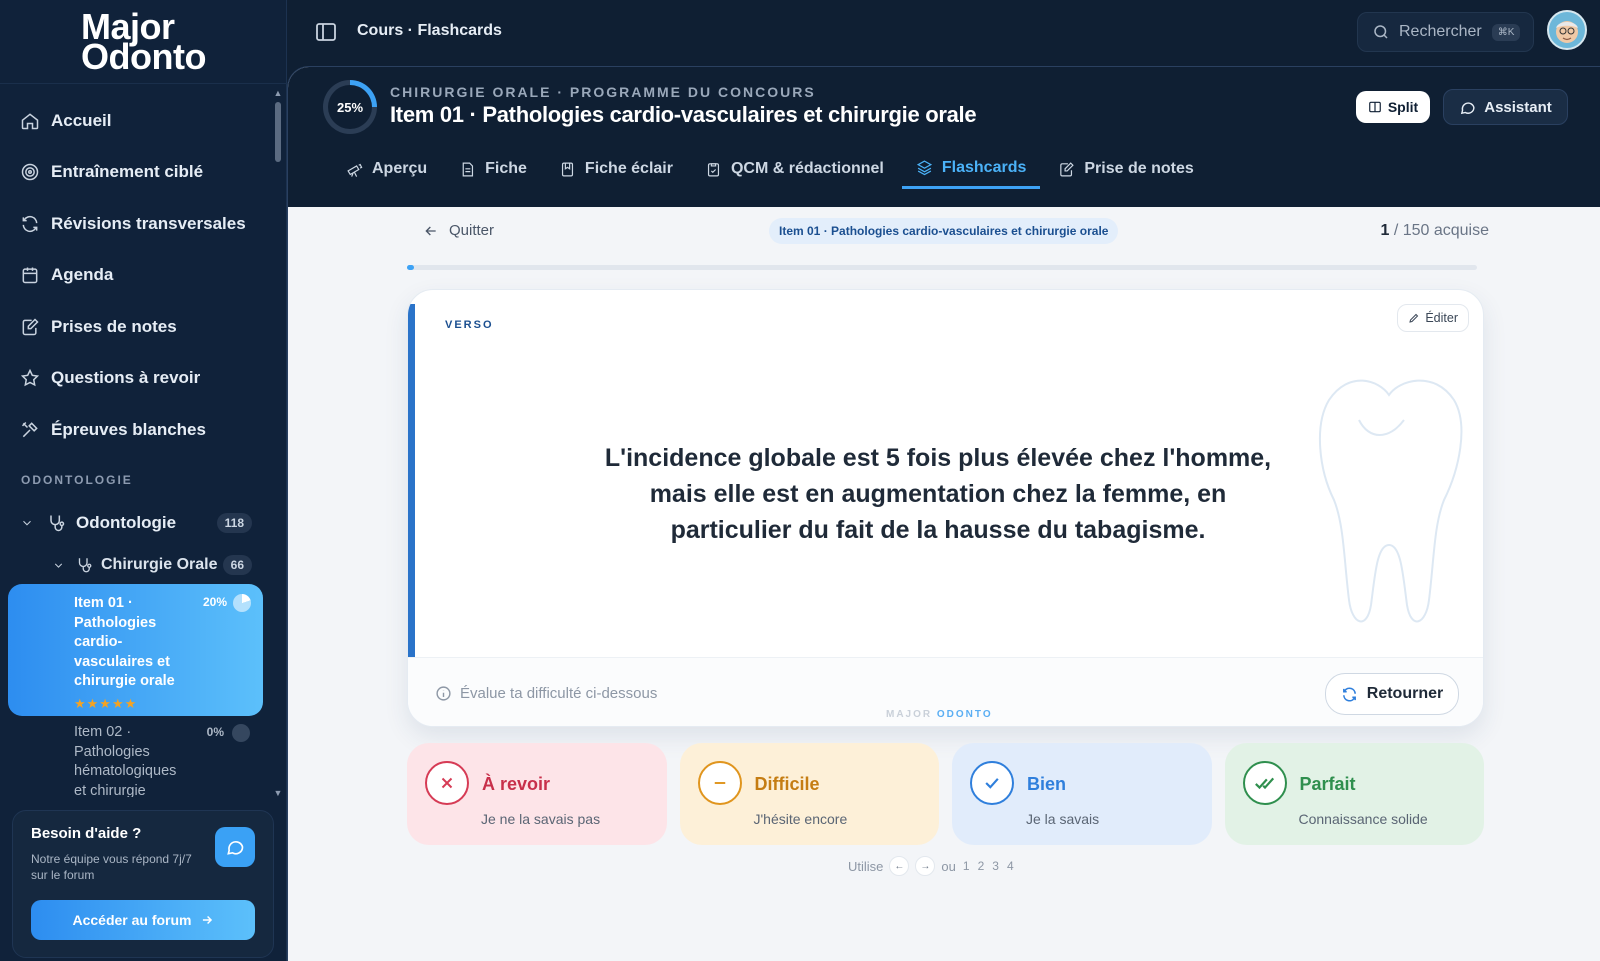 This screenshot has height=961, width=1600. What do you see at coordinates (1363, 819) in the screenshot?
I see `rating-subtitle: Connaissance solide` at bounding box center [1363, 819].